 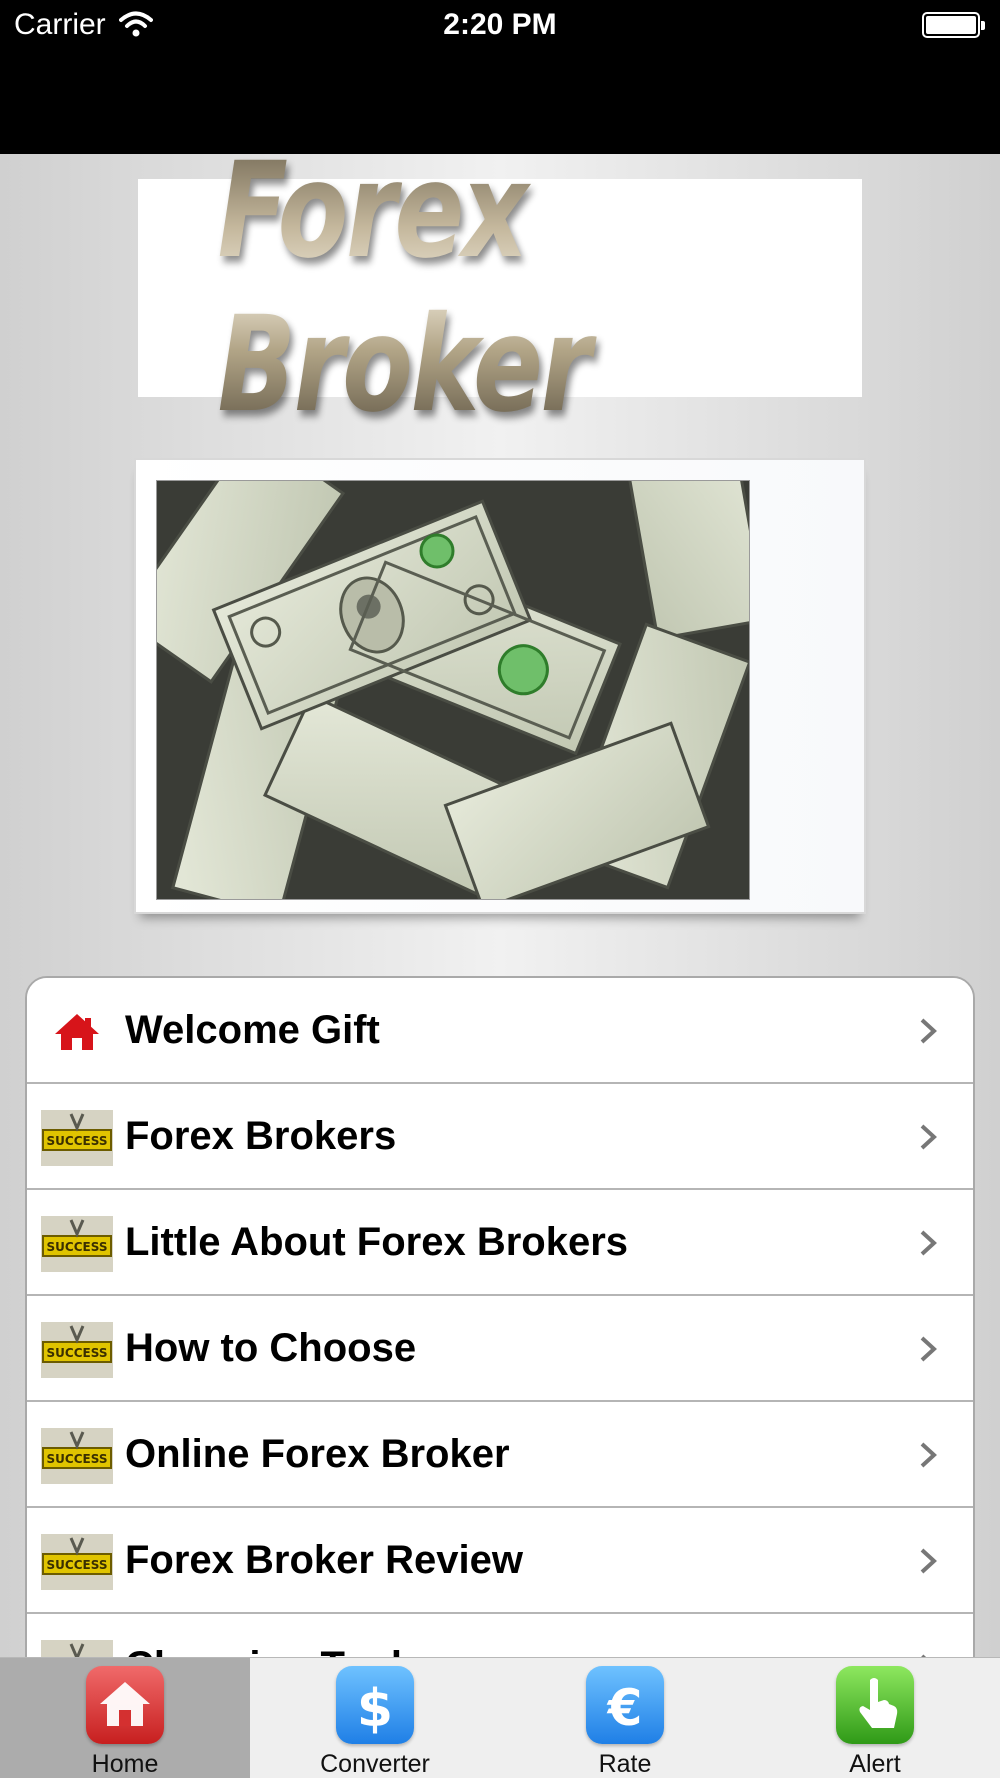 I want to click on menu-item-forex-broker-review: SUCCESS Forex Broker Review, so click(x=500, y=1561).